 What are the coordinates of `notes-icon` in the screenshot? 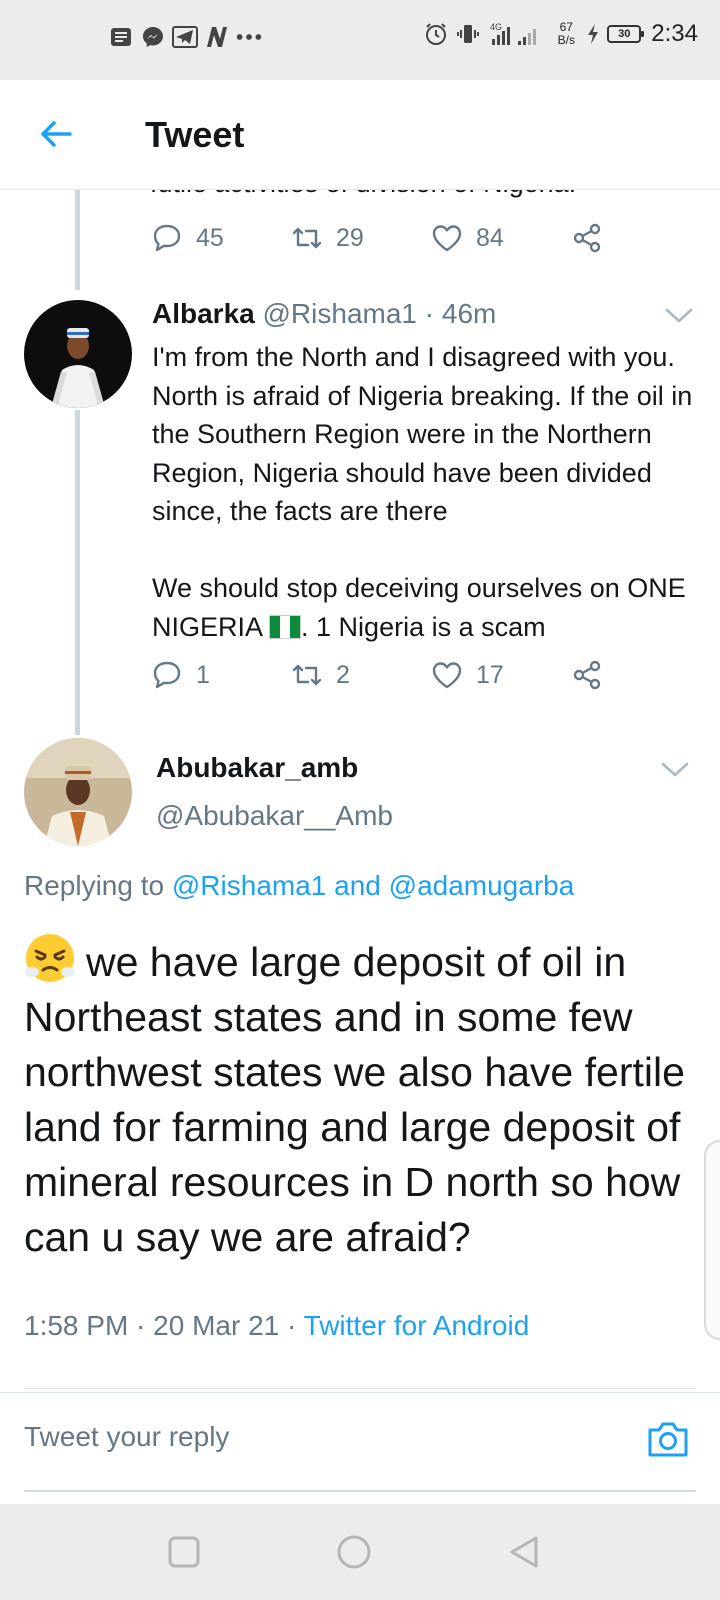 It's located at (121, 37).